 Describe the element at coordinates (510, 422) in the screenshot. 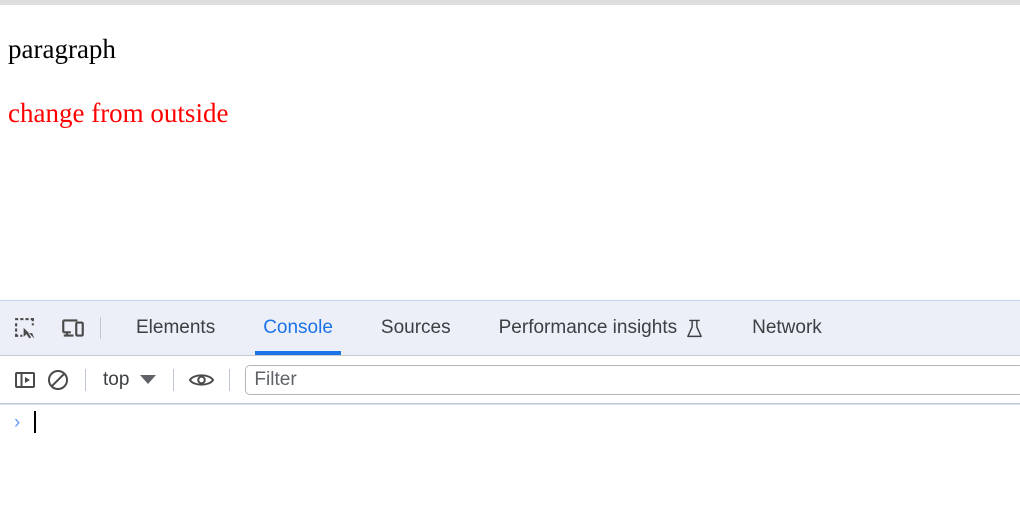

I see `console-prompt-row: ›` at that location.